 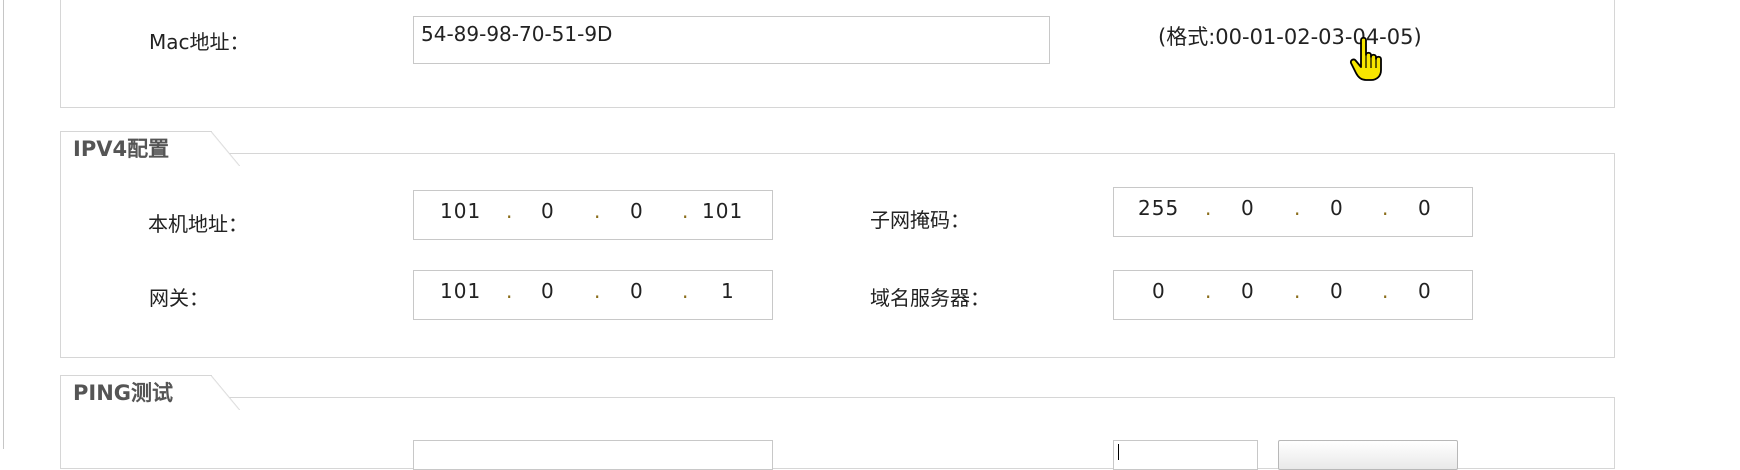 I want to click on ipv4-section-title: IPV4配置, so click(x=150, y=148).